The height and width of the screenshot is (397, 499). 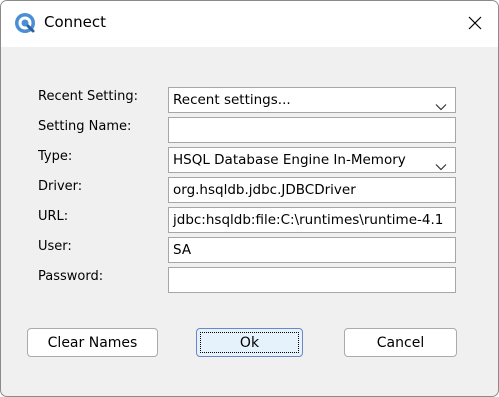 I want to click on type-label: Type:, so click(x=55, y=156).